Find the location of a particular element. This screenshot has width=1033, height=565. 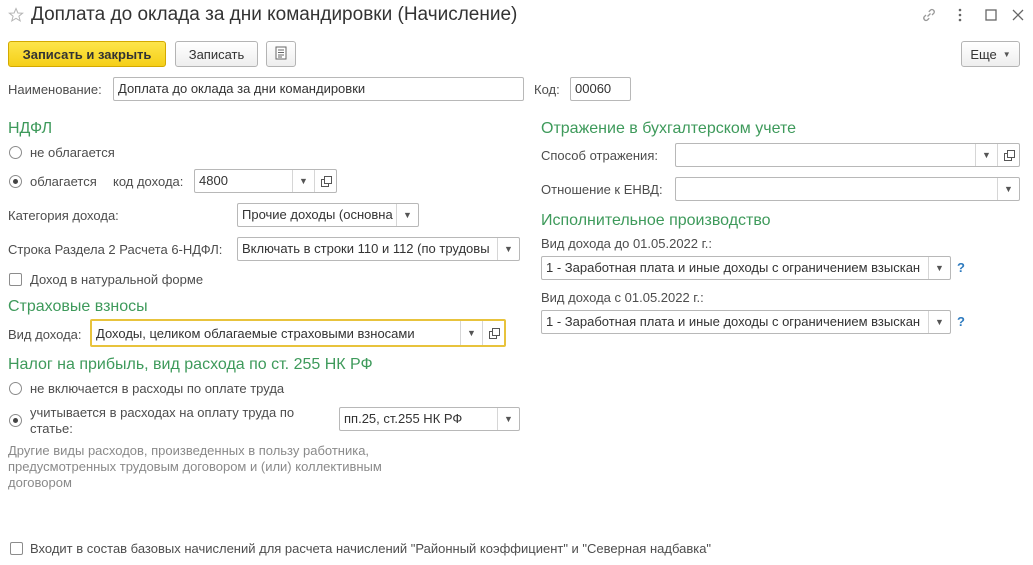

insurance-income-type-label: Вид дохода: is located at coordinates (45, 334).